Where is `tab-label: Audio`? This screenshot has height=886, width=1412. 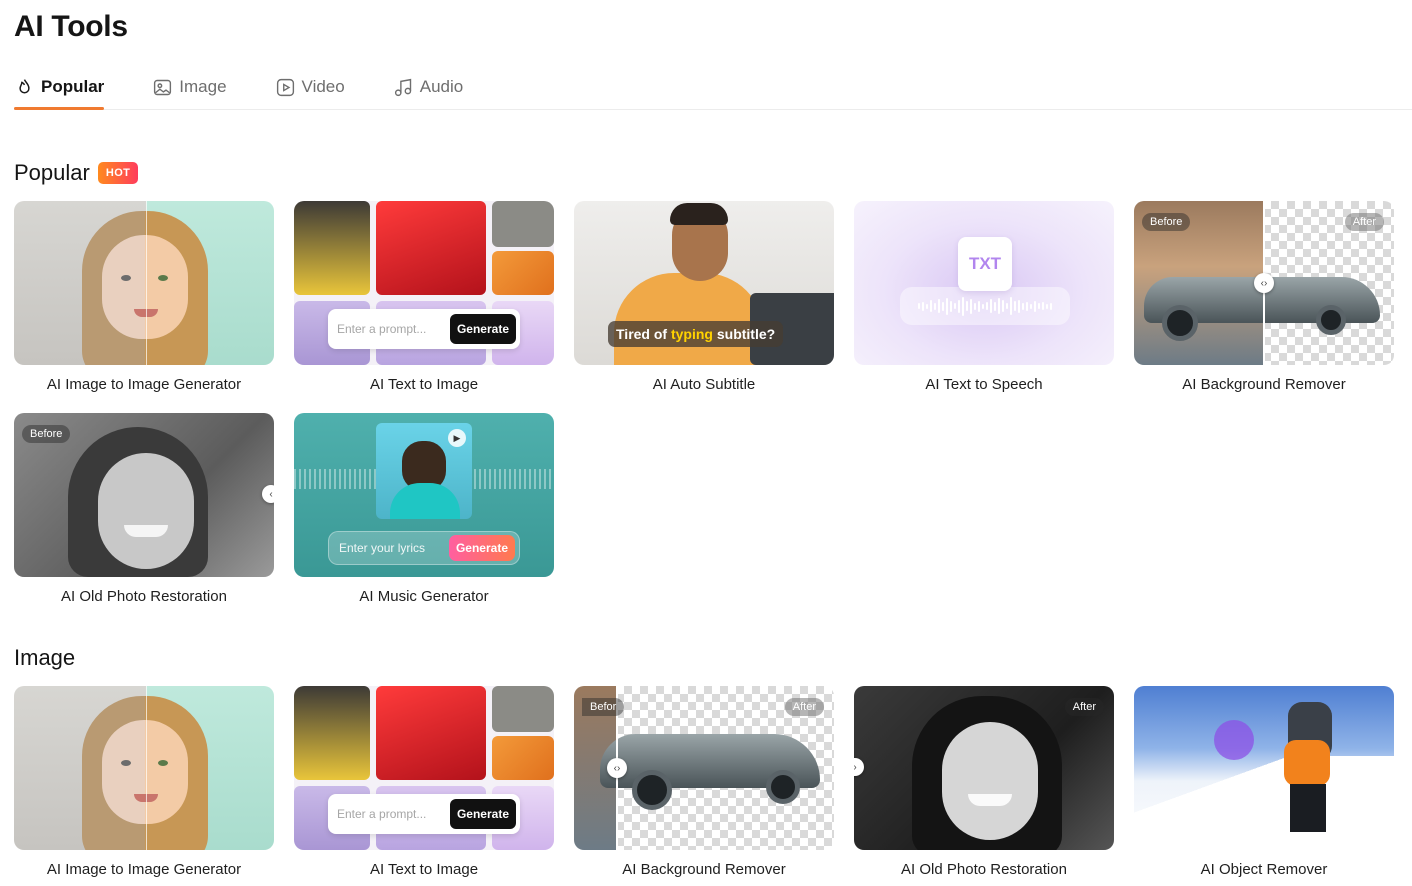
tab-label: Audio is located at coordinates (441, 86).